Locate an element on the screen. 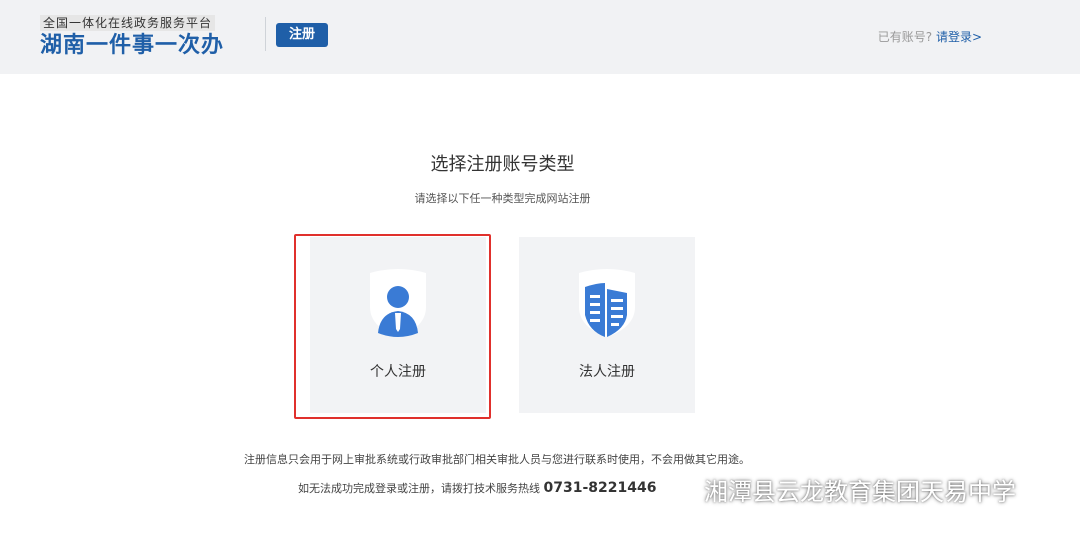 The image size is (1080, 535). login-area: 已有账号? 请登录> is located at coordinates (930, 36).